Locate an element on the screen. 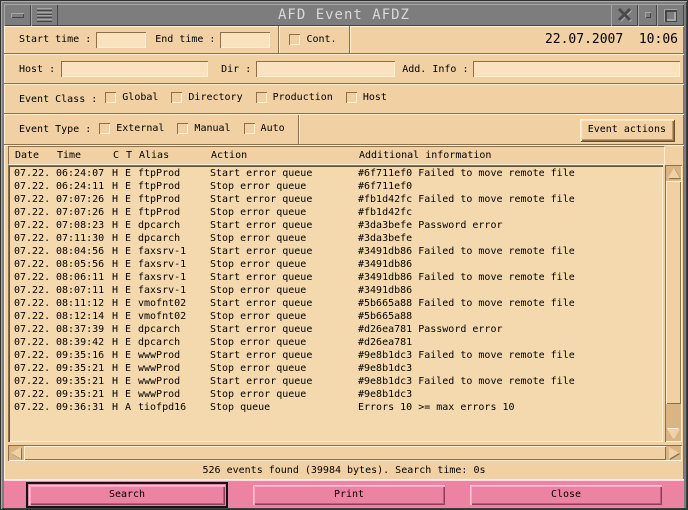 Image resolution: width=688 pixels, height=510 pixels. start-time-input is located at coordinates (121, 39).